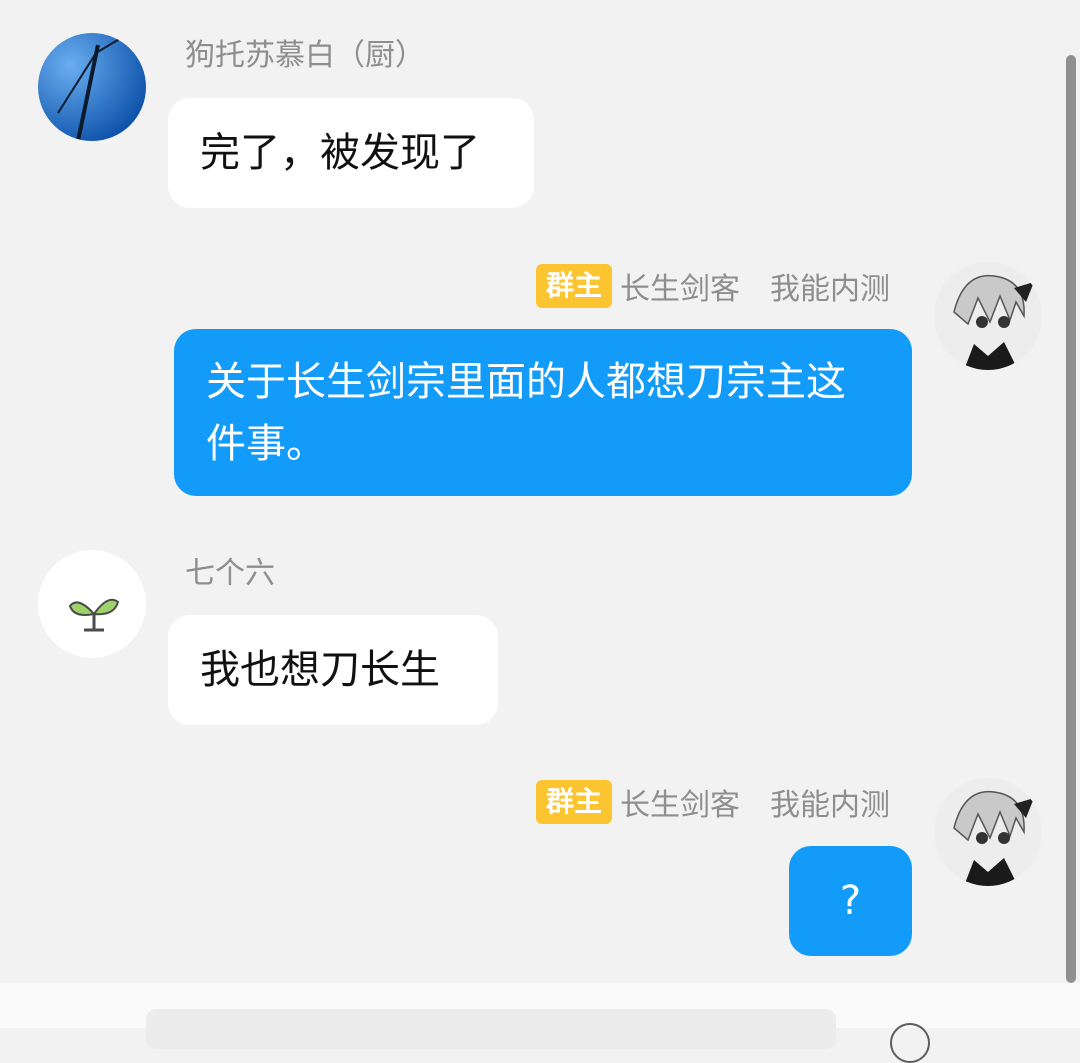 This screenshot has height=1063, width=1080. I want to click on input-bar, so click(540, 1023).